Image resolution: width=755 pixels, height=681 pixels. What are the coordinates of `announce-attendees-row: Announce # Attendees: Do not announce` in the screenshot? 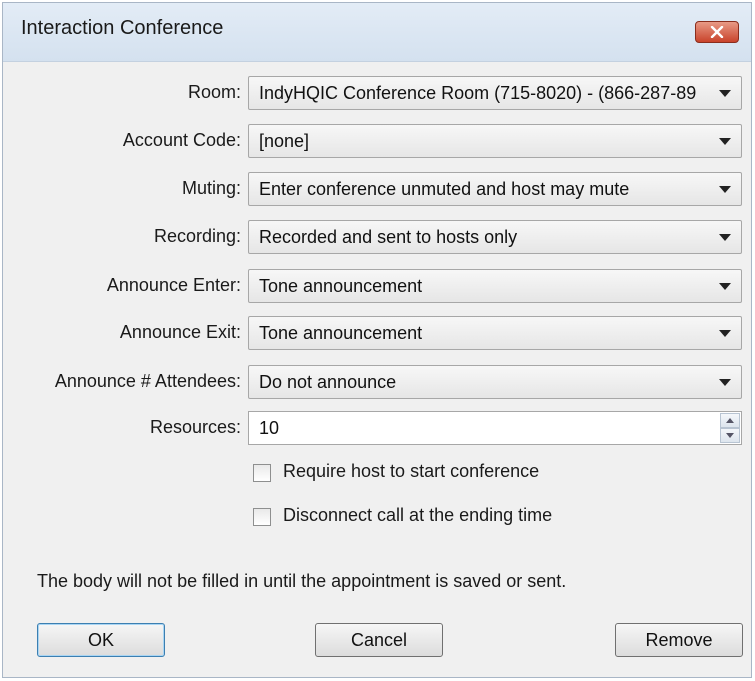 It's located at (378, 382).